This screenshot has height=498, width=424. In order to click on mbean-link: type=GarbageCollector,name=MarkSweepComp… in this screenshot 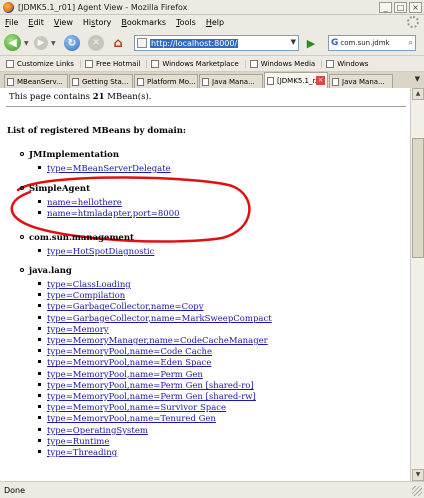, I will do `click(159, 319)`.